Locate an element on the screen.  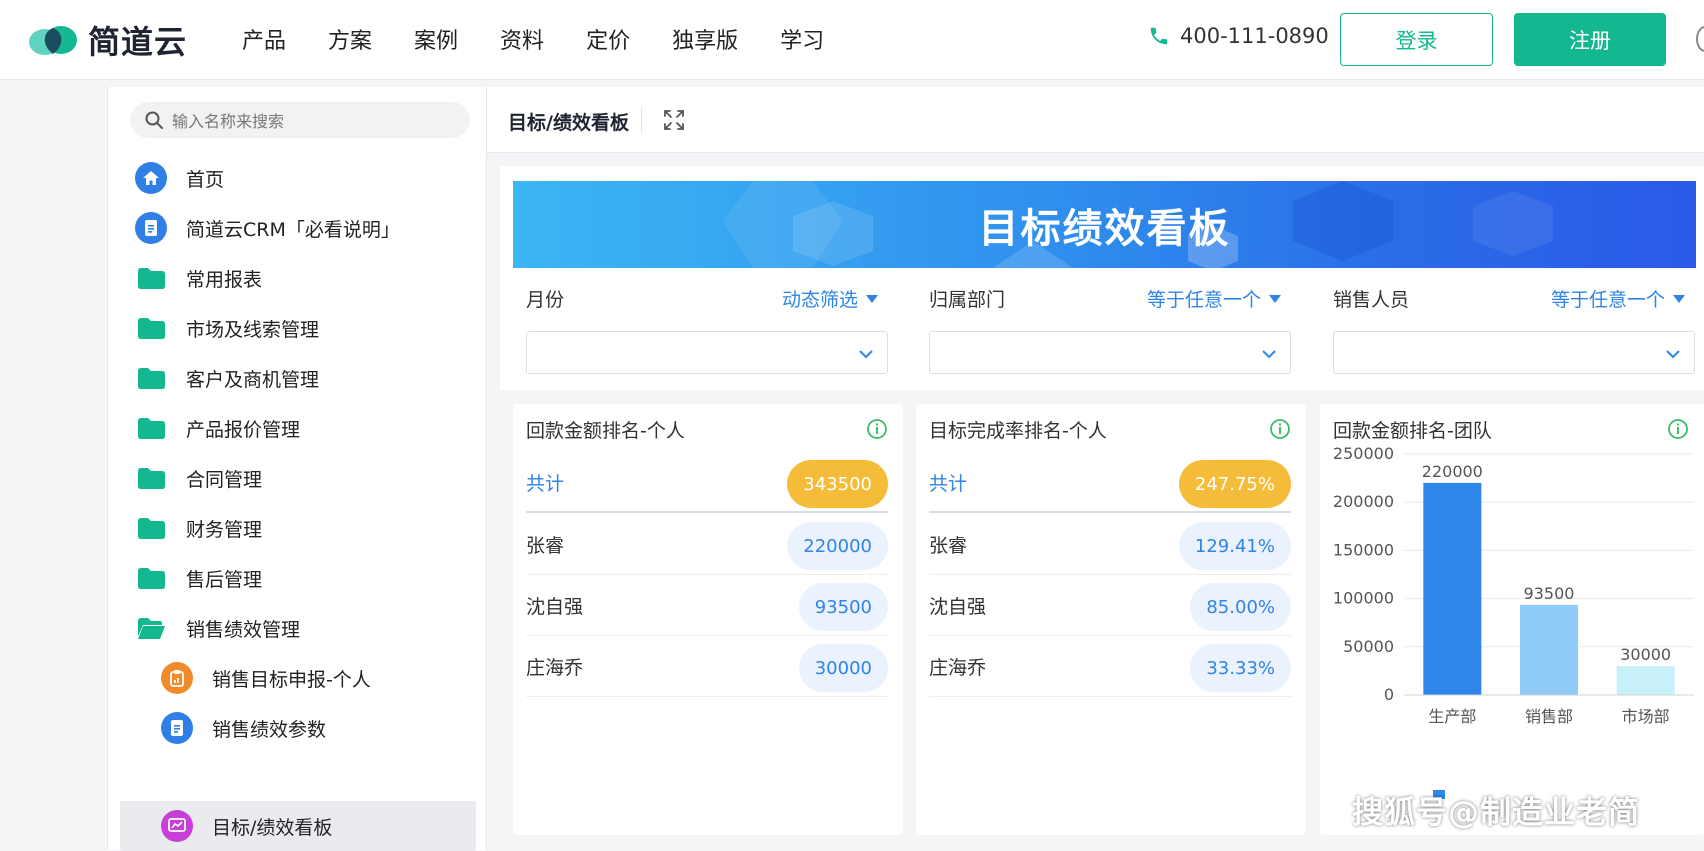
nav-item-solutions: 方案 is located at coordinates (350, 39).